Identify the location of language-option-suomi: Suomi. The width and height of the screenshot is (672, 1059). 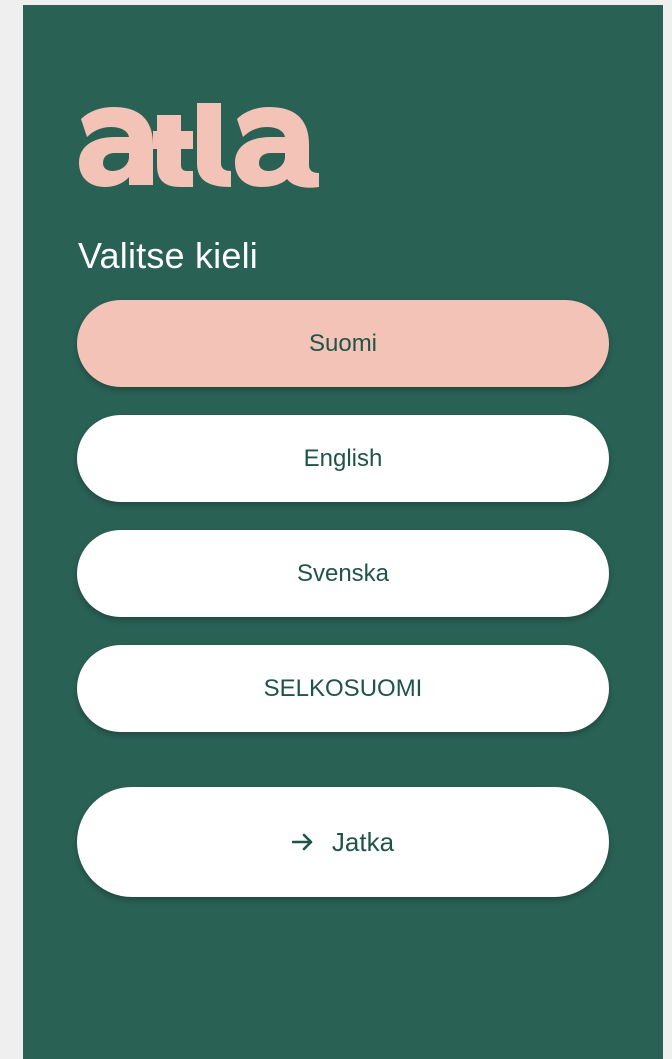
(343, 343).